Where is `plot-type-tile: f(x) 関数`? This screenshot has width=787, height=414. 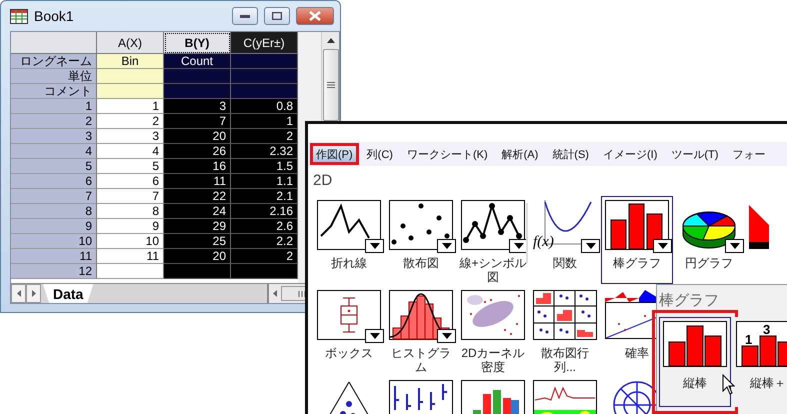 plot-type-tile: f(x) 関数 is located at coordinates (565, 240).